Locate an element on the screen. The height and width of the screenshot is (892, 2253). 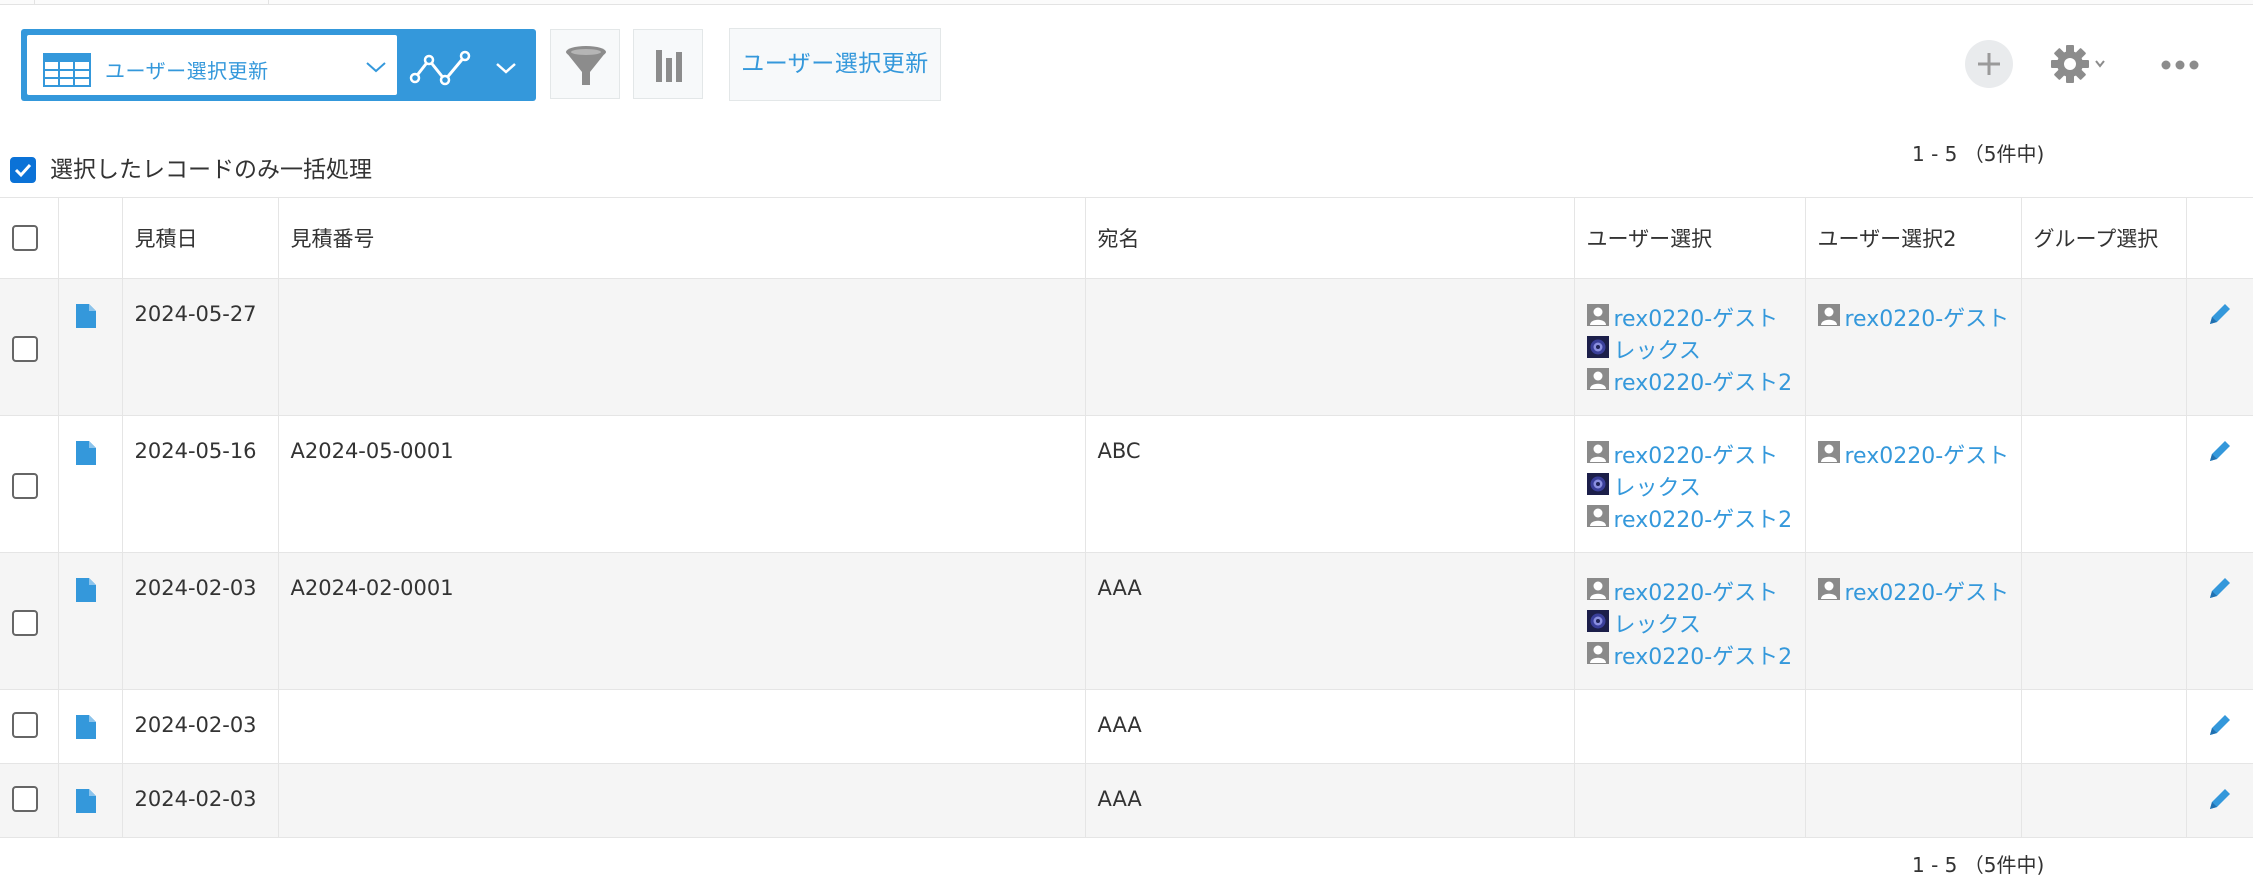
cell-estimate-date: 2024-05-27 is located at coordinates (200, 347).